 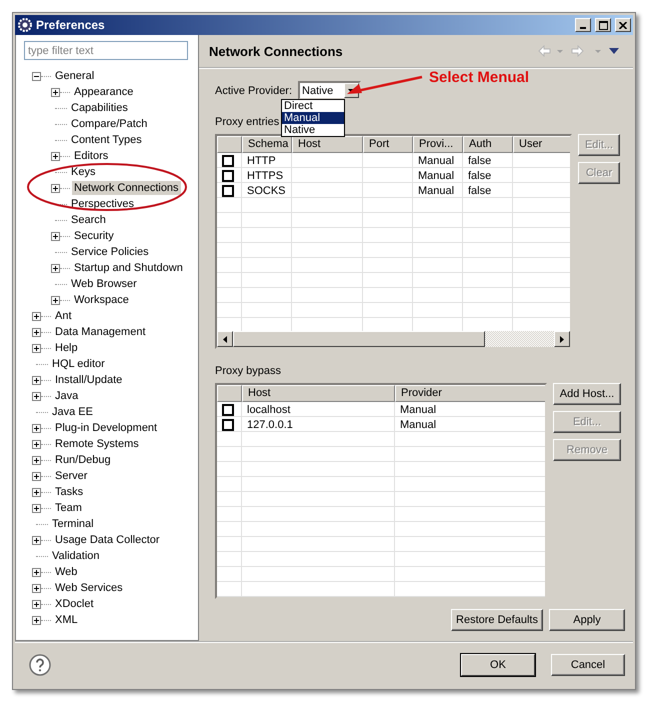 What do you see at coordinates (102, 204) in the screenshot?
I see `tree-item: Perspectives` at bounding box center [102, 204].